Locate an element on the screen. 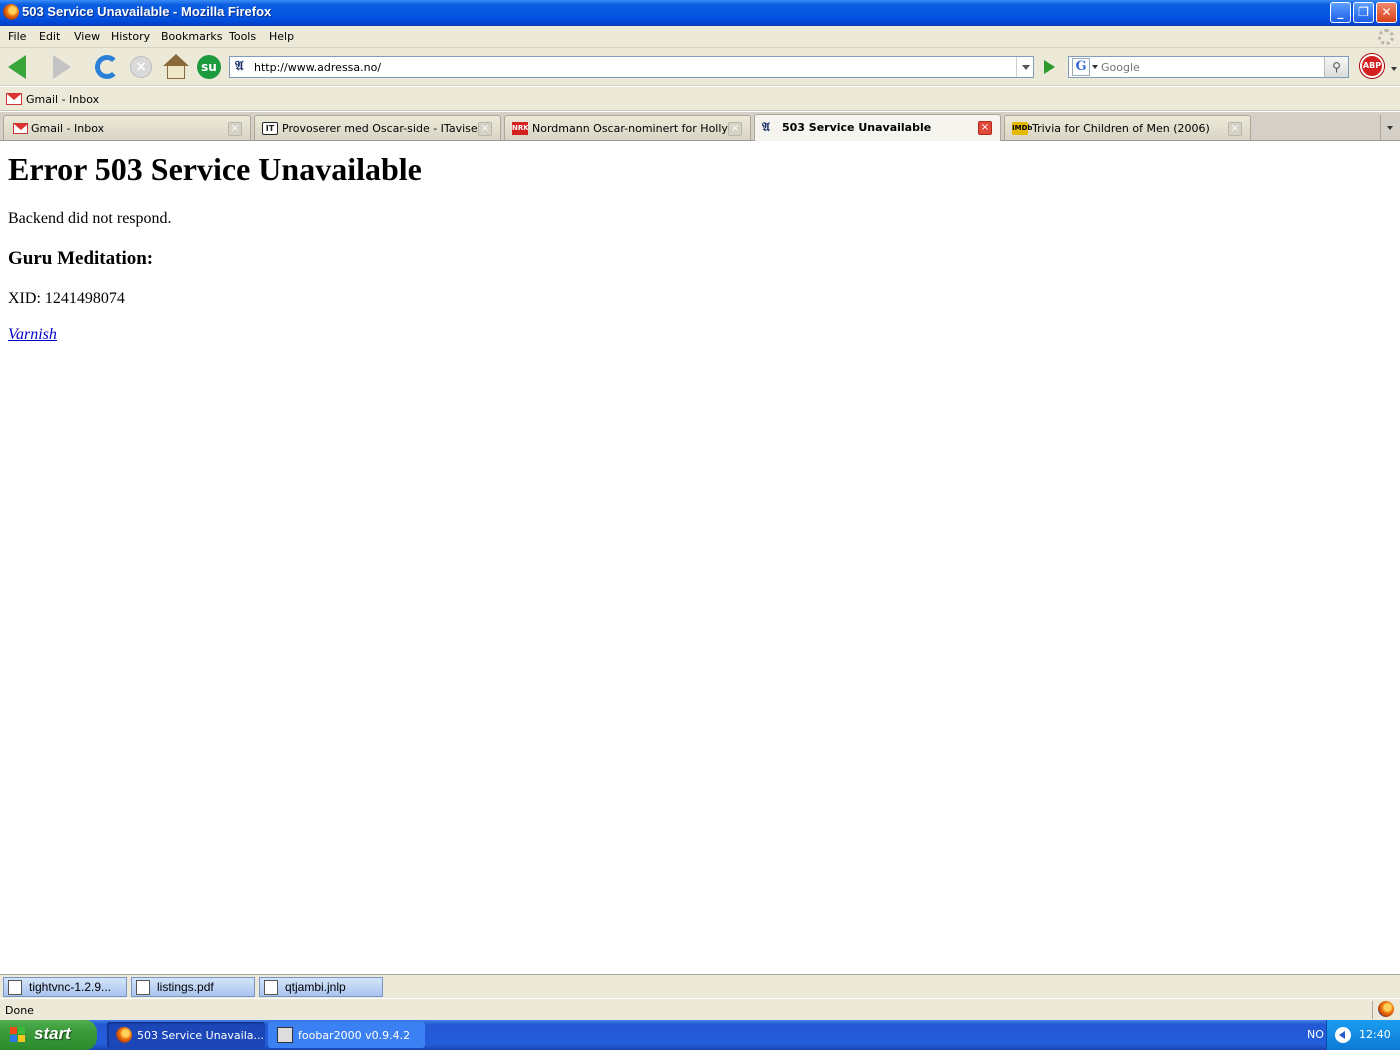  status-text: Done is located at coordinates (19, 1010).